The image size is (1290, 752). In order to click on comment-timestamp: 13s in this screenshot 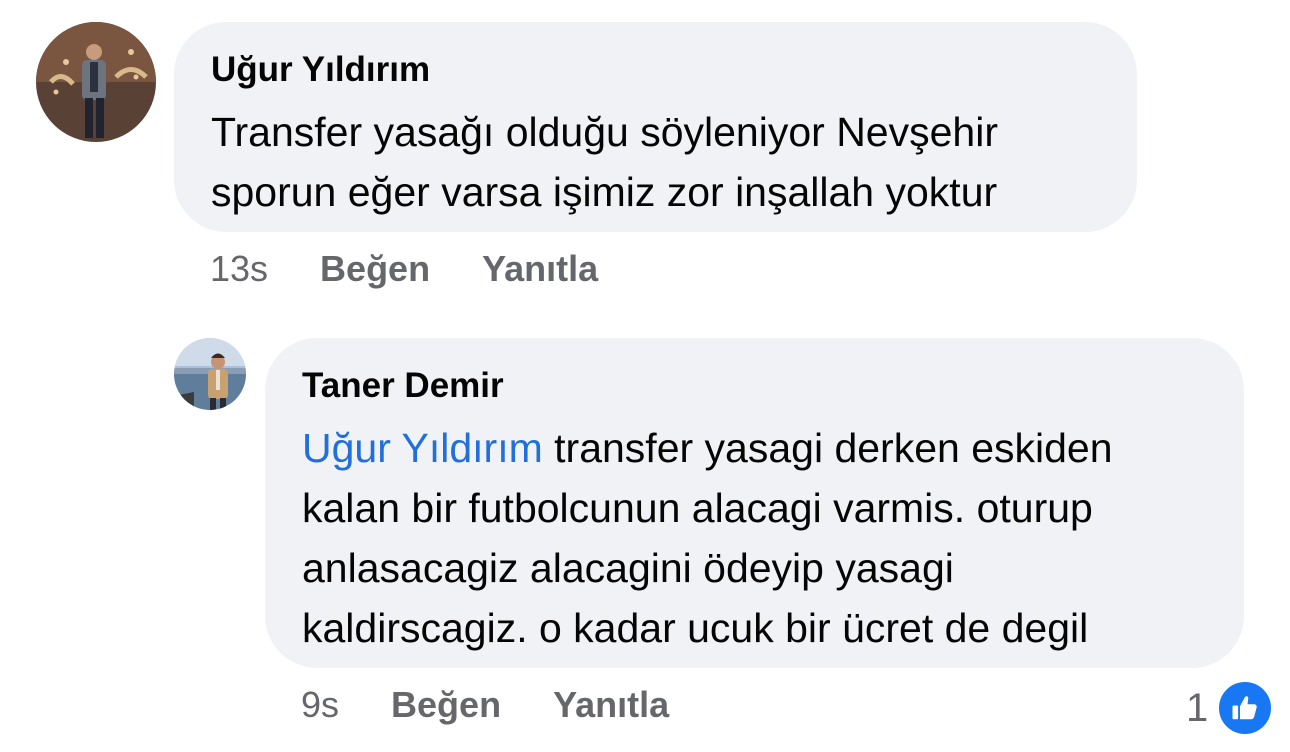, I will do `click(239, 269)`.